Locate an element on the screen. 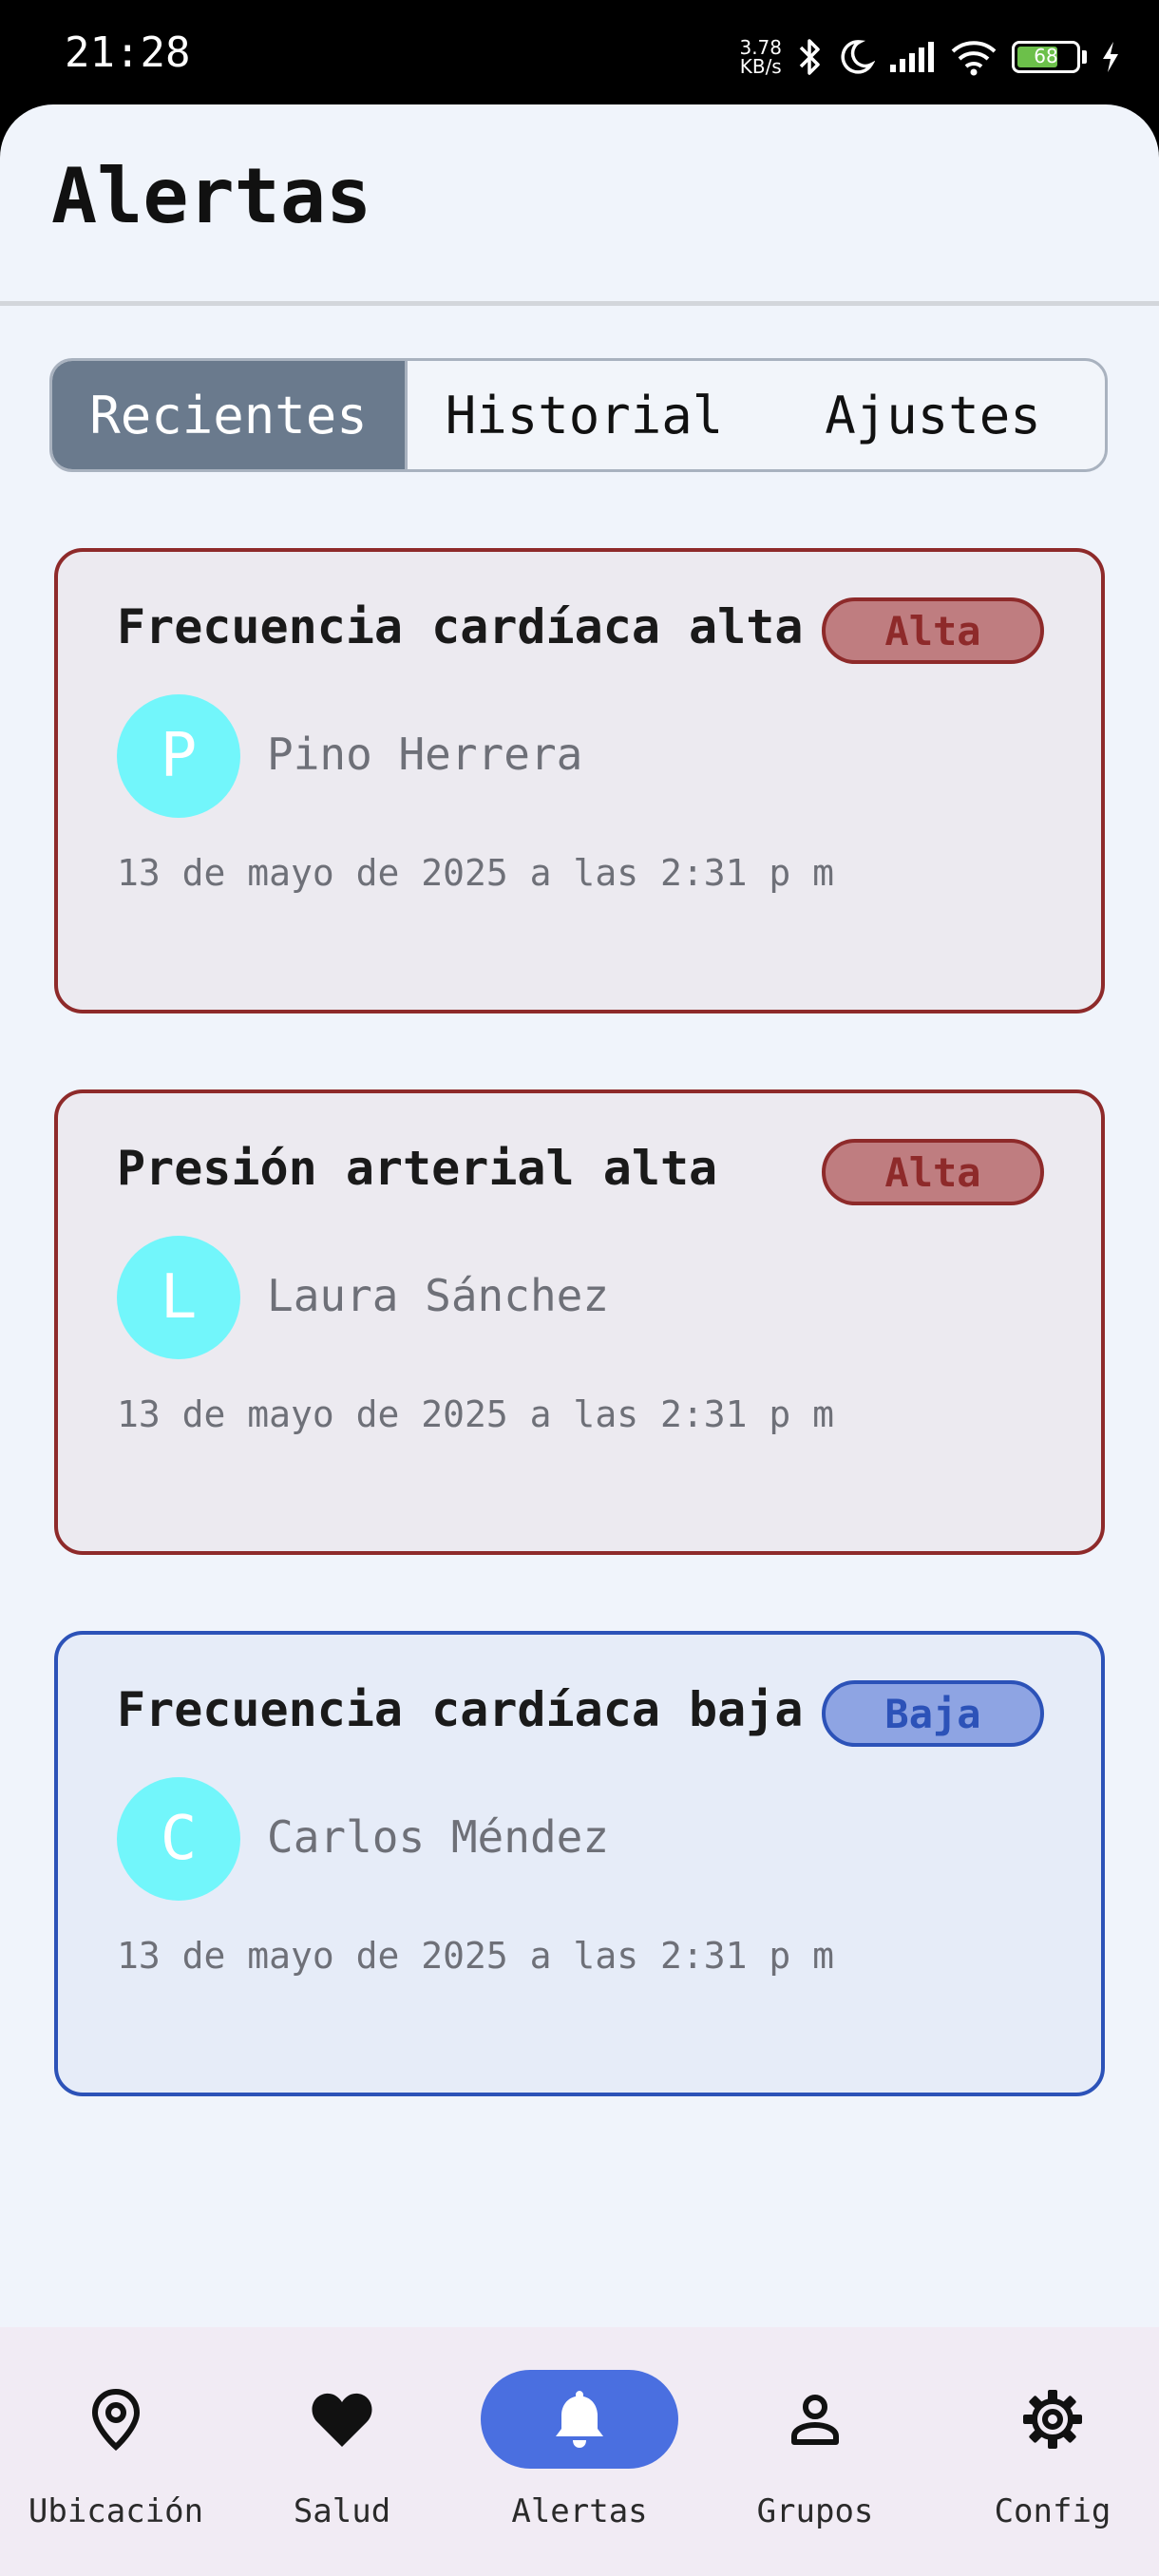  nav-alertas-pill is located at coordinates (579, 2419).